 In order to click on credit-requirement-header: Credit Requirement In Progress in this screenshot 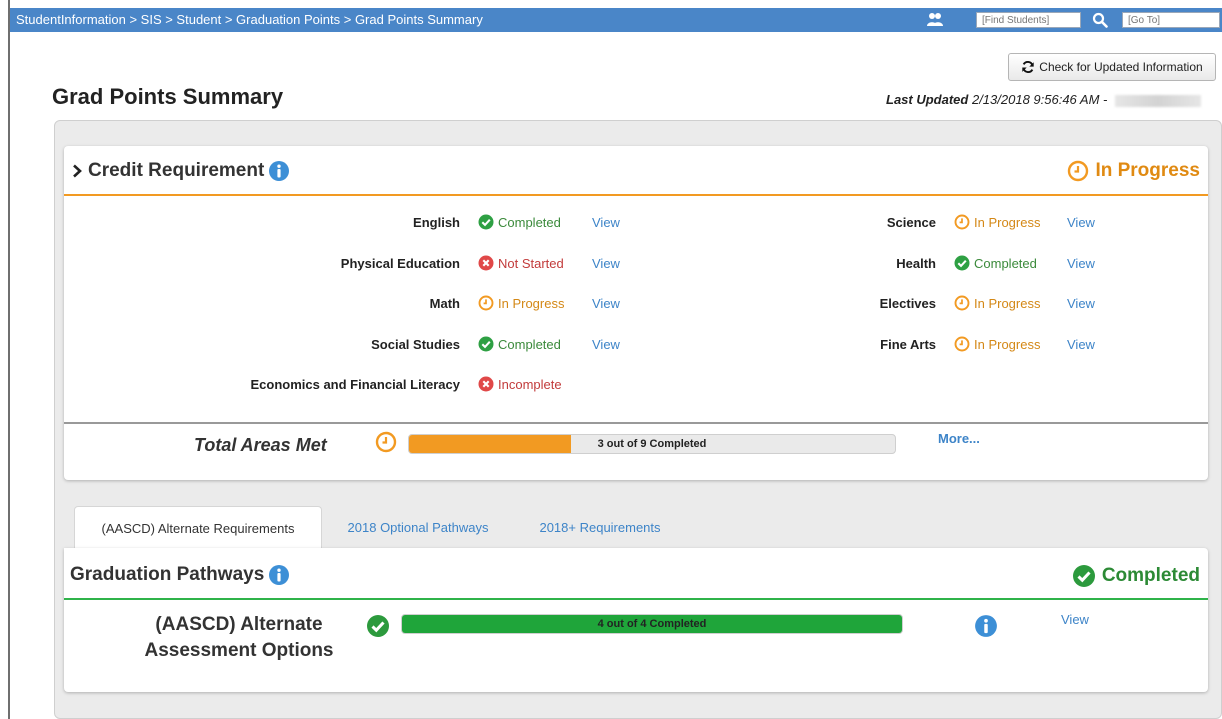, I will do `click(636, 171)`.